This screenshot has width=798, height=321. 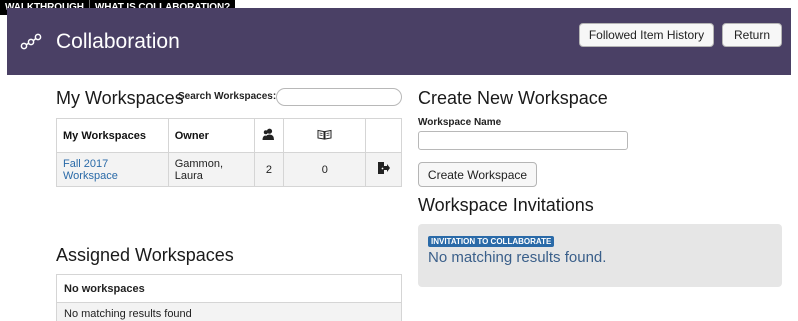 What do you see at coordinates (506, 205) in the screenshot?
I see `workspace-invitations-heading: Workspace Invitations` at bounding box center [506, 205].